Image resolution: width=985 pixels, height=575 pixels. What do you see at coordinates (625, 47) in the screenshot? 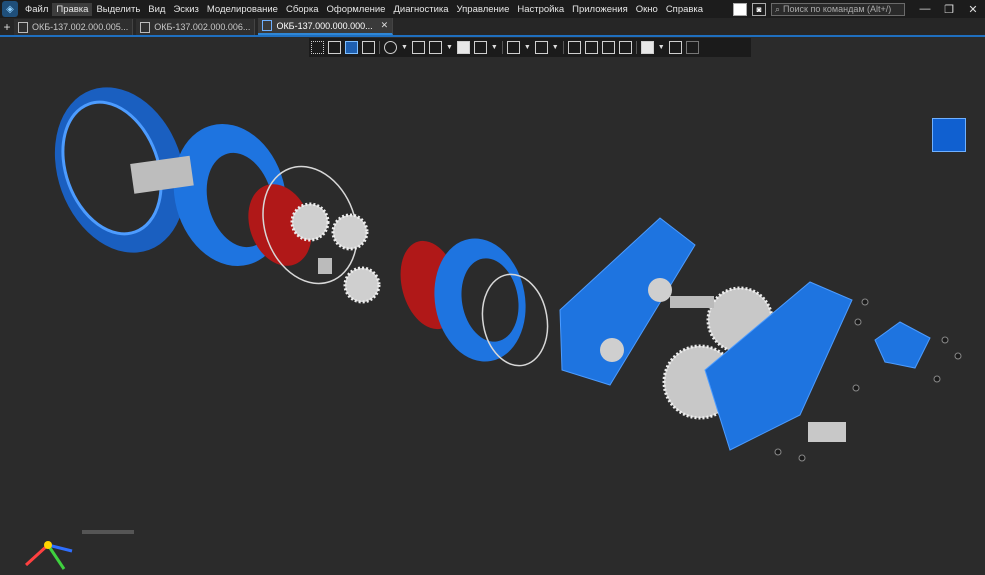
I see `stairs-icon` at bounding box center [625, 47].